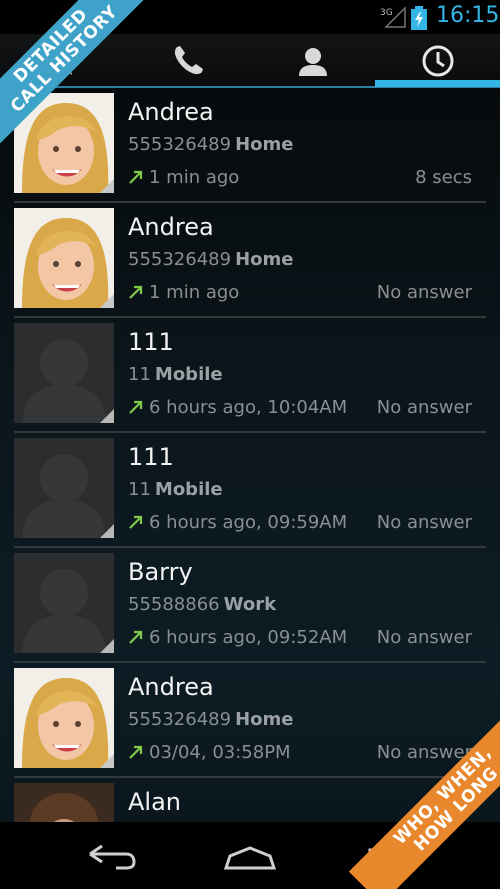 The image size is (500, 889). Describe the element at coordinates (386, 13) in the screenshot. I see `network-type: 3G` at that location.